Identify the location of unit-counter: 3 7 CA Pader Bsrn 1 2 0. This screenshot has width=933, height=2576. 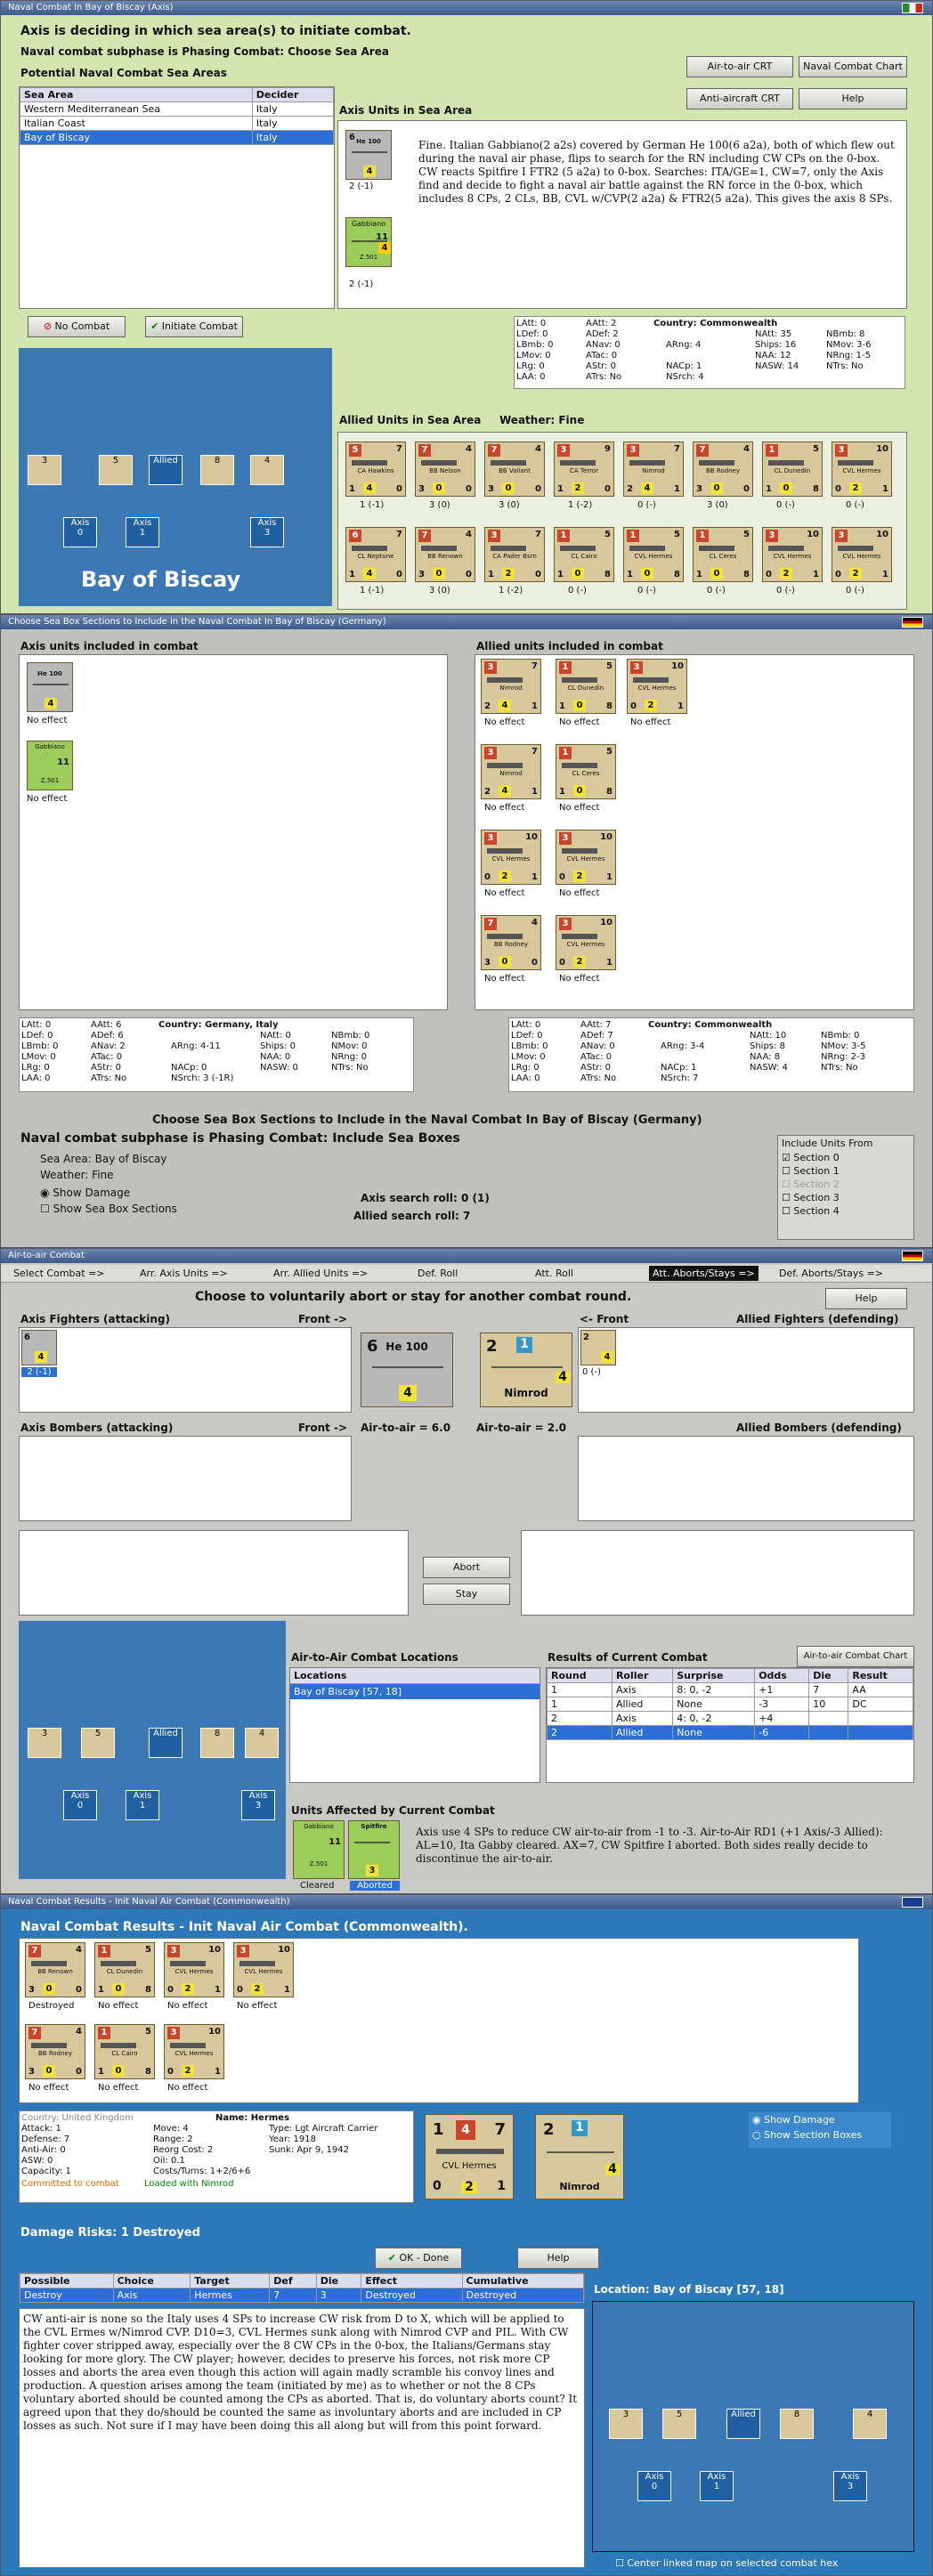
(514, 554).